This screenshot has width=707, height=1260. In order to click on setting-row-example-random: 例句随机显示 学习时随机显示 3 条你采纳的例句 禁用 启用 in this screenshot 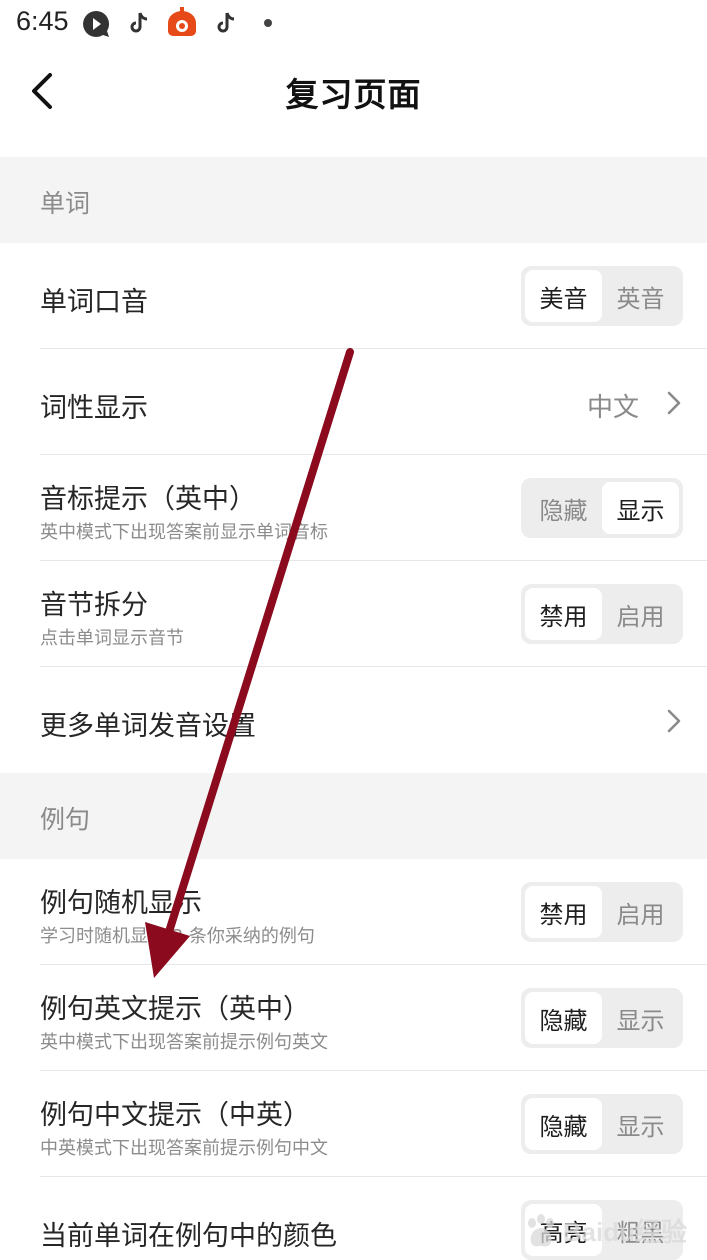, I will do `click(353, 912)`.